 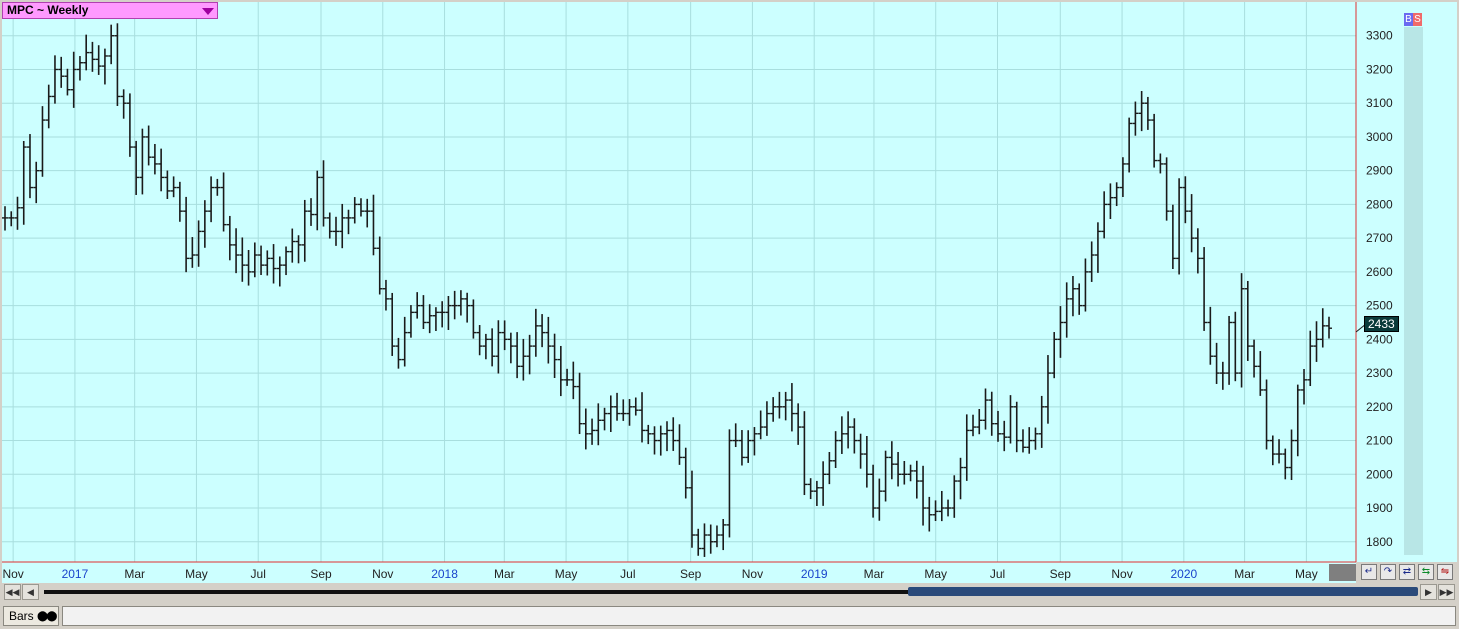 What do you see at coordinates (1379, 137) in the screenshot?
I see `y-tick-label: 3000` at bounding box center [1379, 137].